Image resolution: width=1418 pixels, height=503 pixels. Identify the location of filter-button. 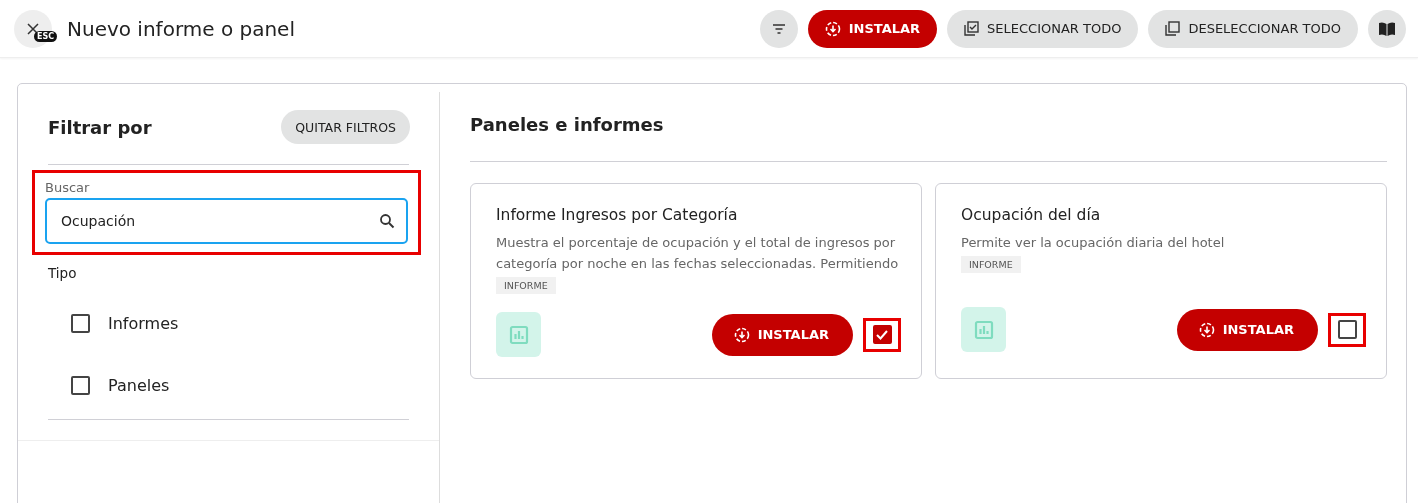
(778, 28).